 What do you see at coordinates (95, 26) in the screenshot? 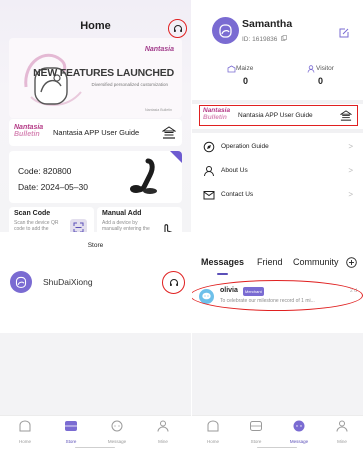
I see `home-title: Home` at bounding box center [95, 26].